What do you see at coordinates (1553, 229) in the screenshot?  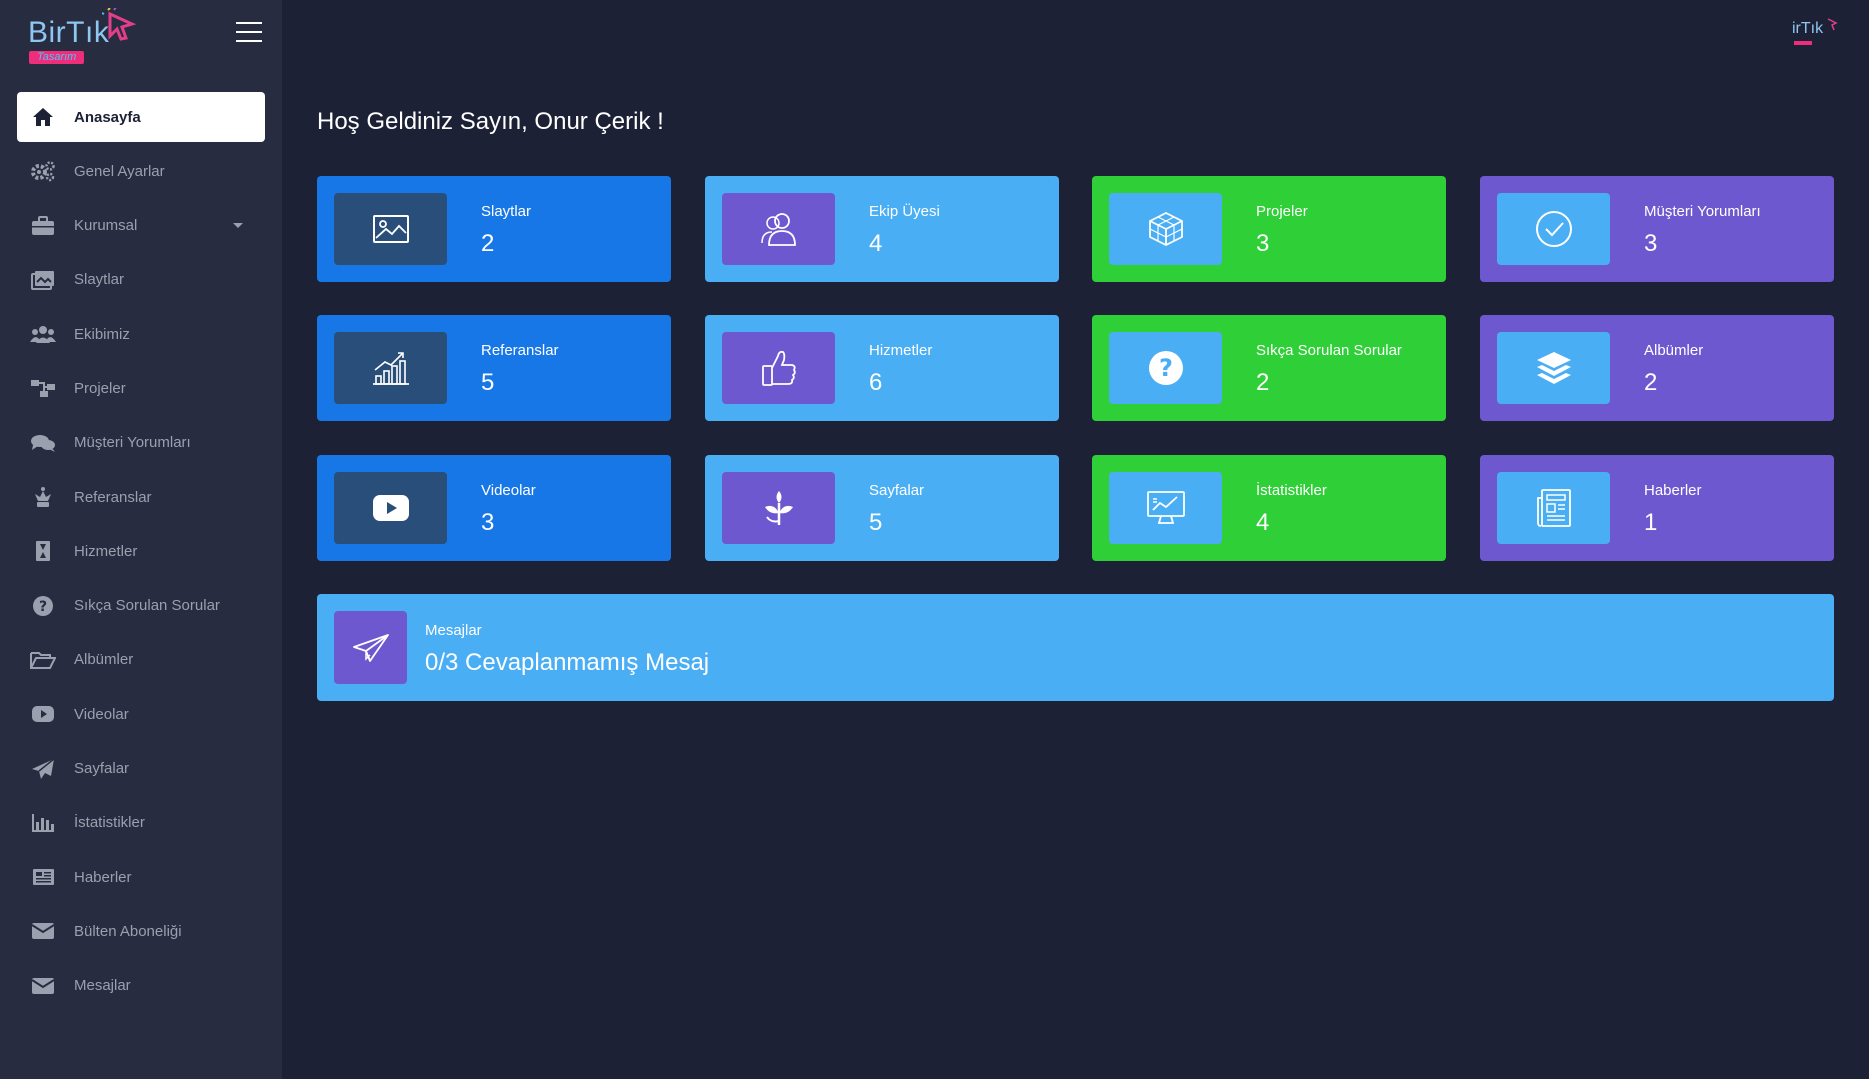 I see `check-circle-icon` at bounding box center [1553, 229].